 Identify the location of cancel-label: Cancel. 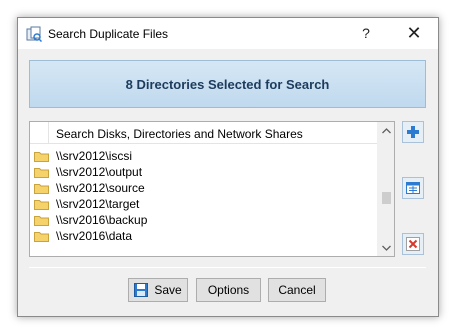
(297, 290).